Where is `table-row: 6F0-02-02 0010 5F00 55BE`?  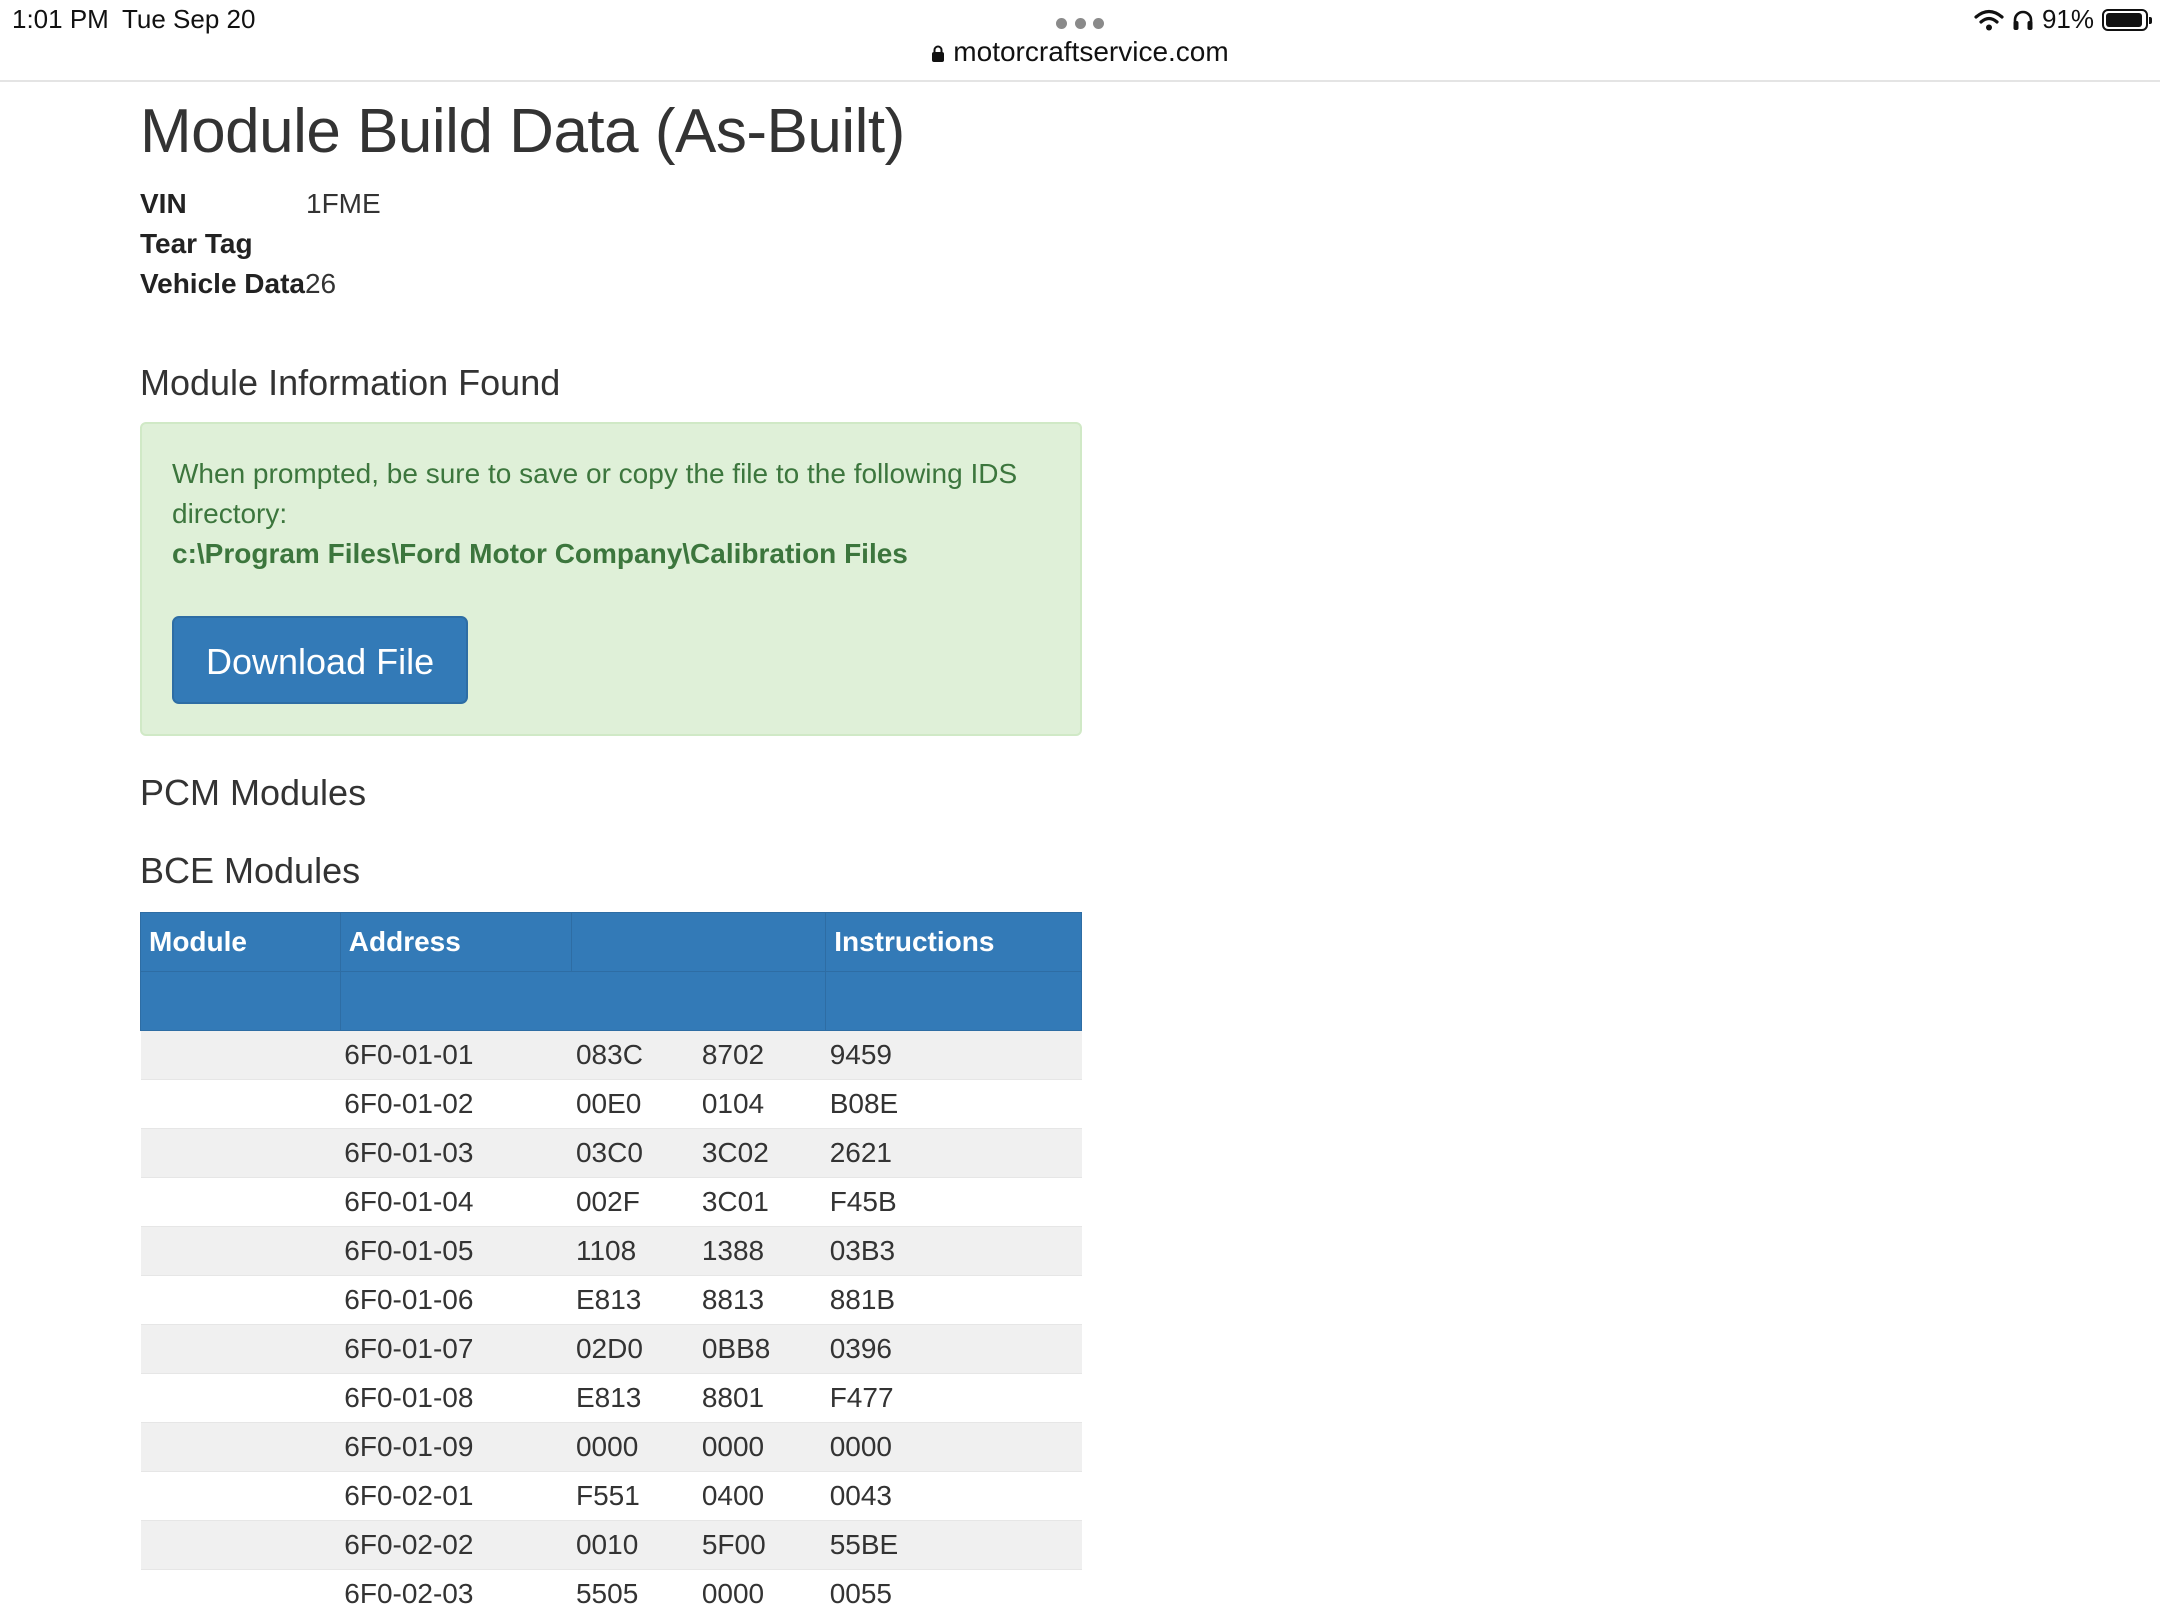
table-row: 6F0-02-02 0010 5F00 55BE is located at coordinates (611, 1545).